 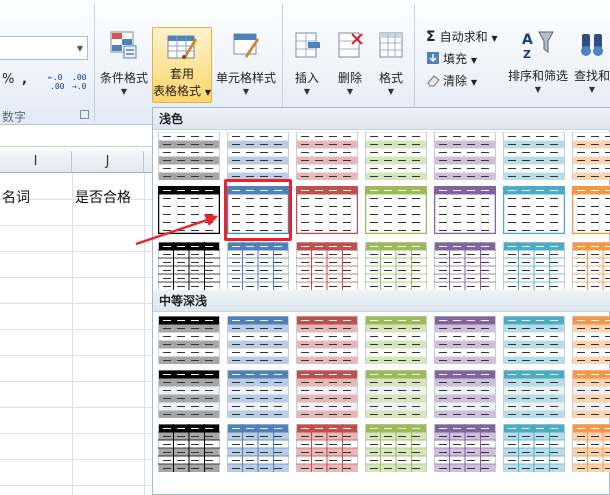 What do you see at coordinates (391, 45) in the screenshot?
I see `format-cells-icon` at bounding box center [391, 45].